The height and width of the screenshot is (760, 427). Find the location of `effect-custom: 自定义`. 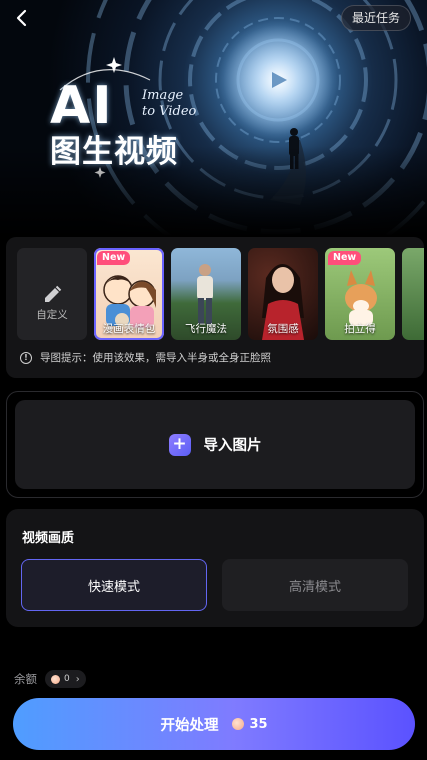

effect-custom: 自定义 is located at coordinates (52, 294).